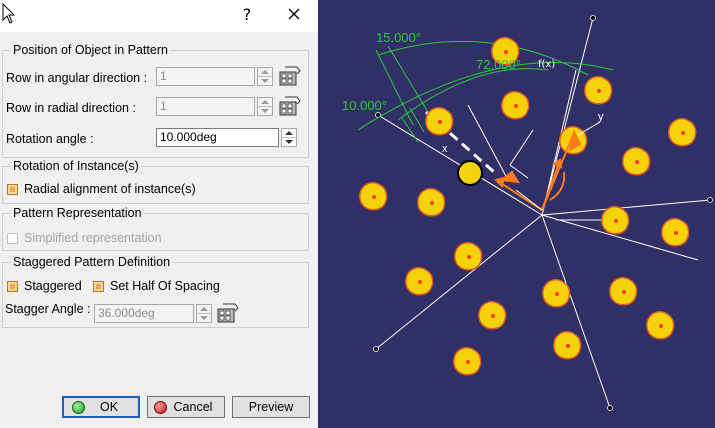 Image resolution: width=715 pixels, height=428 pixels. What do you see at coordinates (12, 286) in the screenshot?
I see `staggered-checkbox` at bounding box center [12, 286].